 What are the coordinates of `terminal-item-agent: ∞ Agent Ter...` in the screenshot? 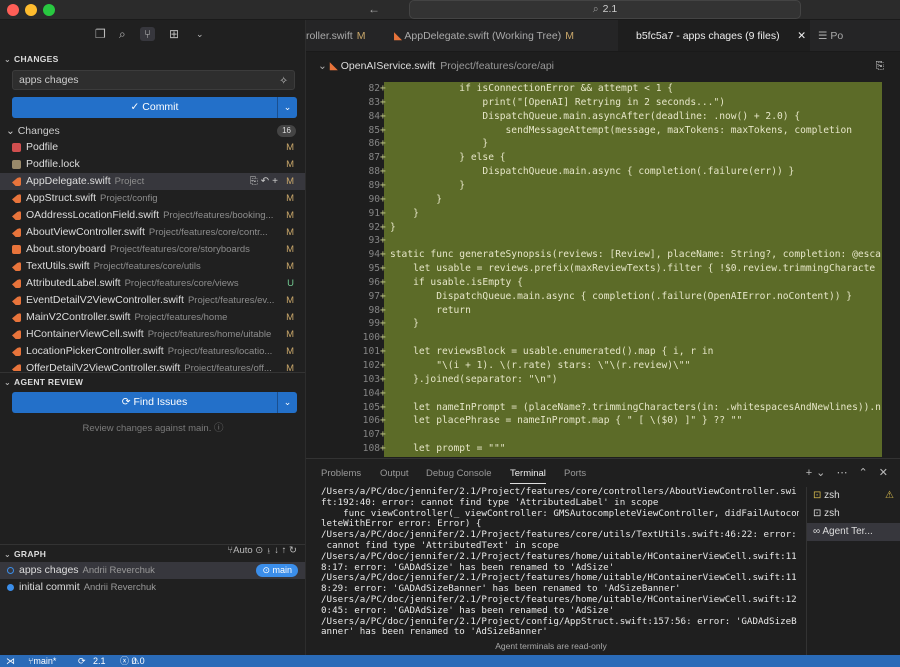 It's located at (853, 532).